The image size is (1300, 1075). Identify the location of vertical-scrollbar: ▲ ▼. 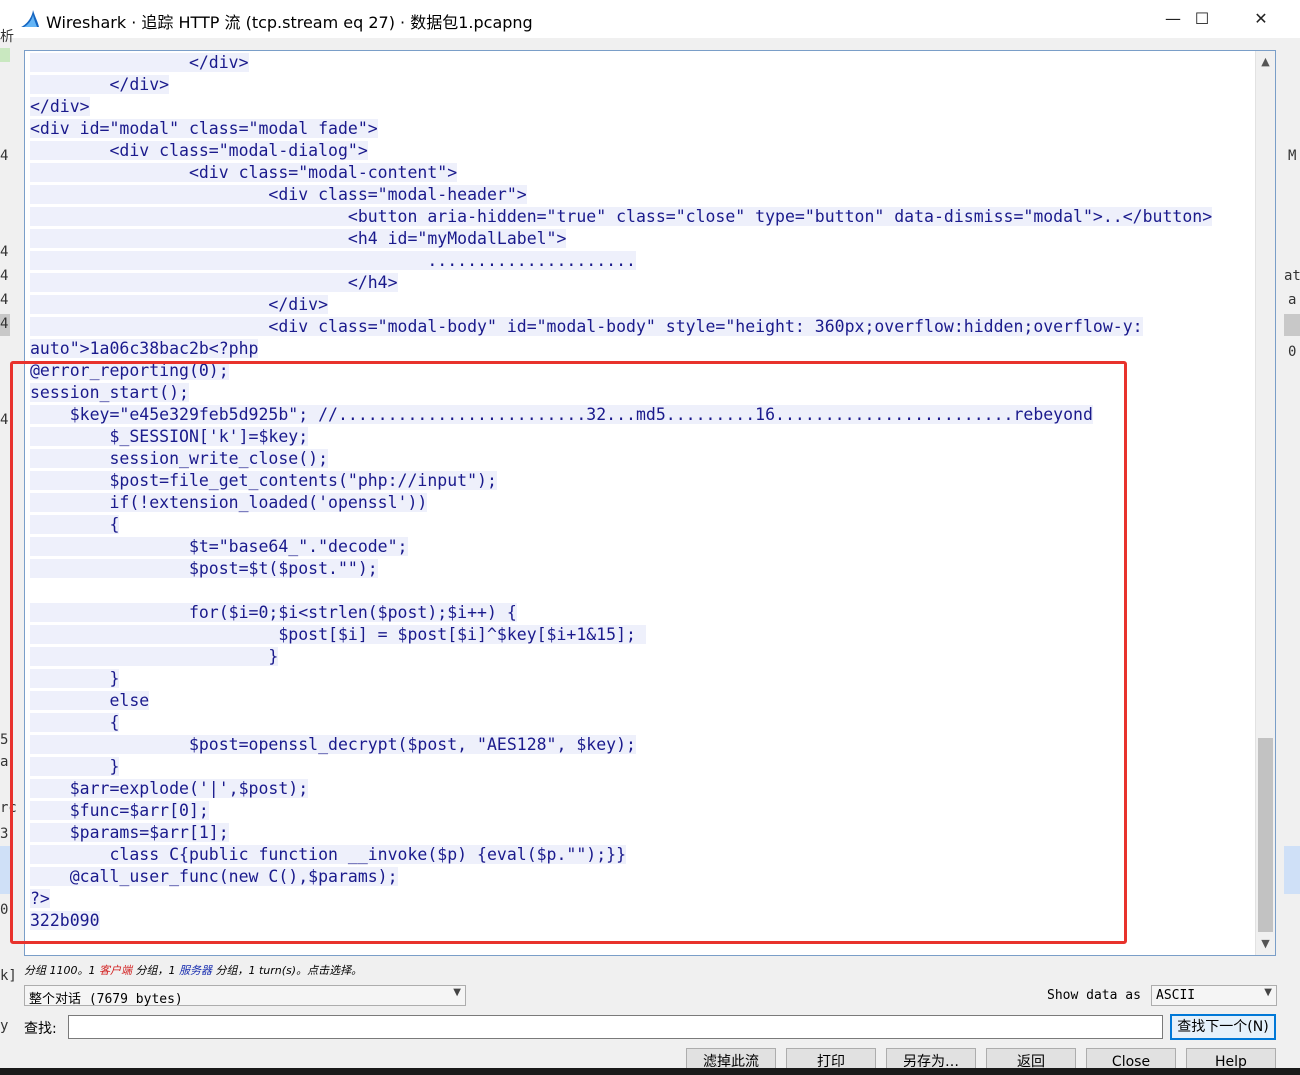
(1265, 503).